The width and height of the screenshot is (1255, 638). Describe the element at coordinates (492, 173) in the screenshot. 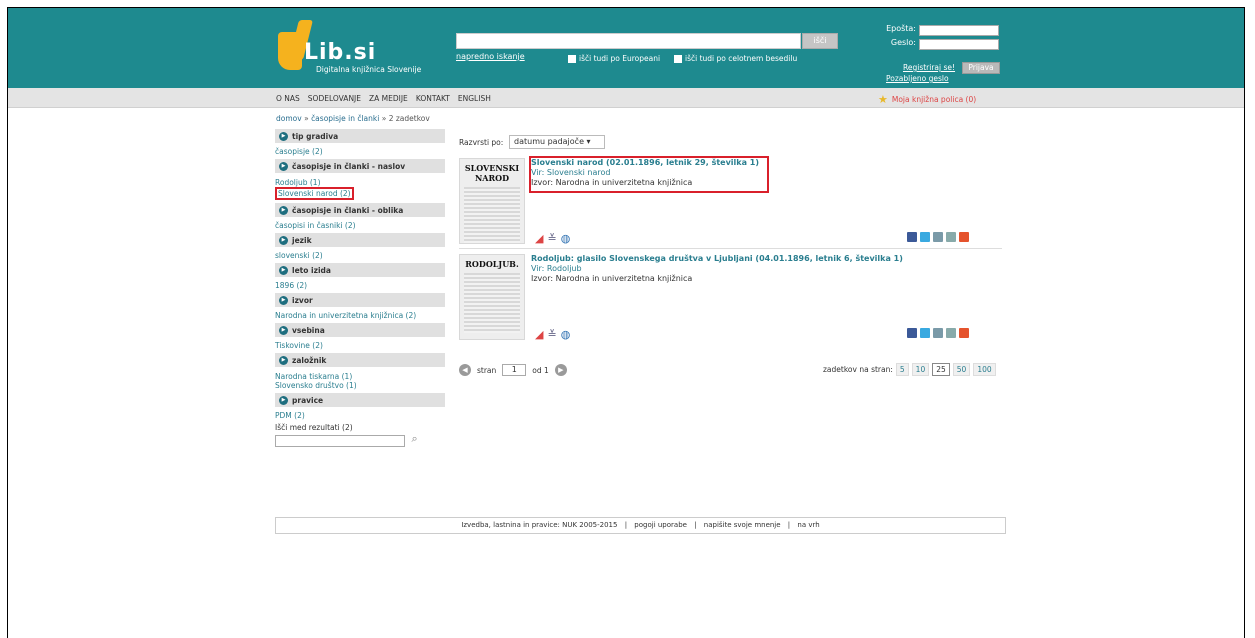

I see `thumbnail-masthead: SLOVENSKI NAROD` at that location.